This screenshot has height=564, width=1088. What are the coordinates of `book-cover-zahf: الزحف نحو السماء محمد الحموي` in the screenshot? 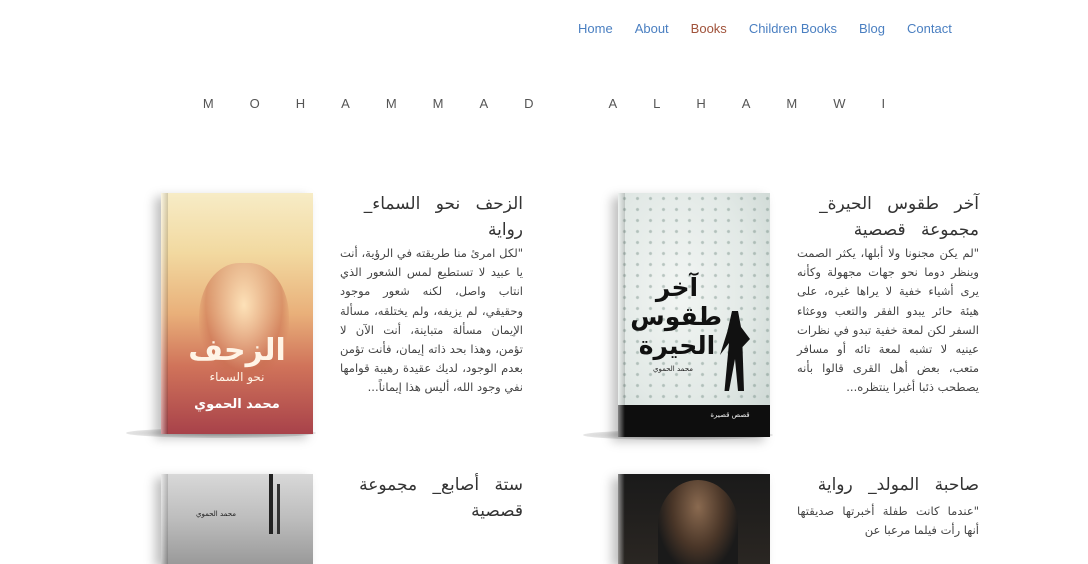 It's located at (237, 313).